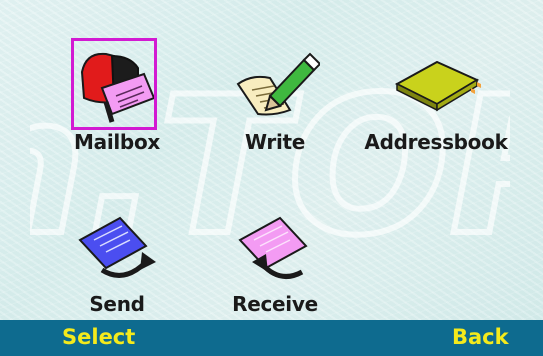 Image resolution: width=543 pixels, height=356 pixels. What do you see at coordinates (273, 247) in the screenshot?
I see `receive-icon` at bounding box center [273, 247].